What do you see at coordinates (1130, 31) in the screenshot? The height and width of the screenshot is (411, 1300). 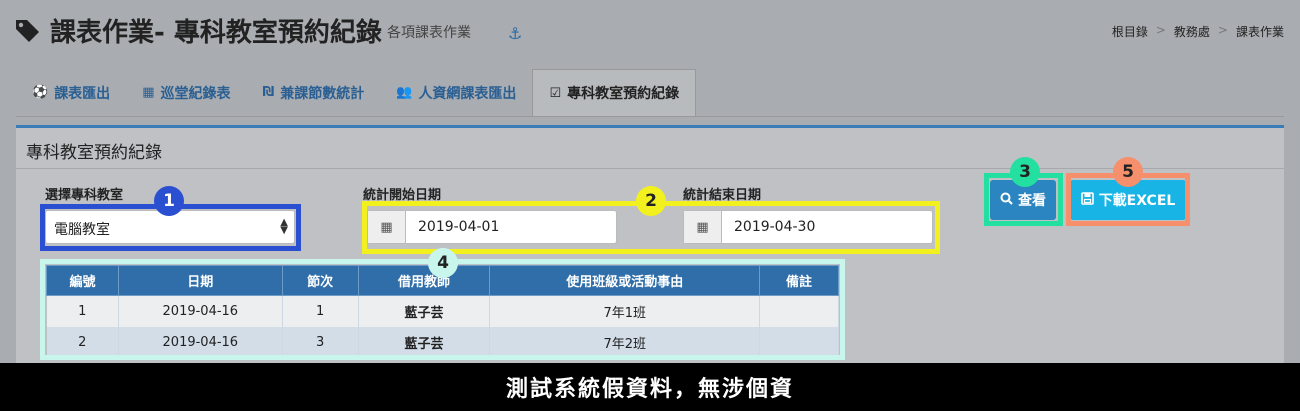 I see `breadcrumb-root: 根目錄` at bounding box center [1130, 31].